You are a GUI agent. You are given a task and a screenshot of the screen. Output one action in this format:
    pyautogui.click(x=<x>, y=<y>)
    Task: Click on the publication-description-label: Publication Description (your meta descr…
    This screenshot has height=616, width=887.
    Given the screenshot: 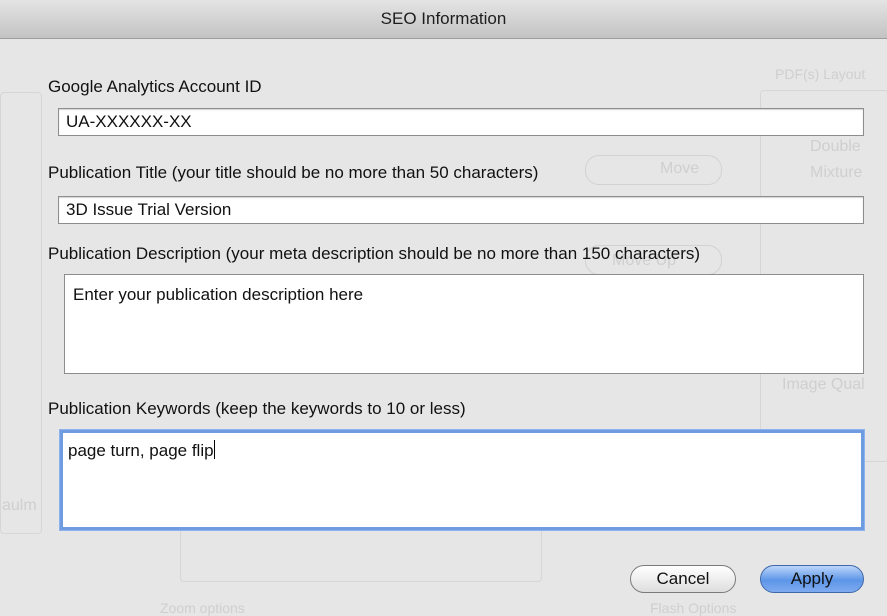 What is the action you would take?
    pyautogui.click(x=374, y=253)
    